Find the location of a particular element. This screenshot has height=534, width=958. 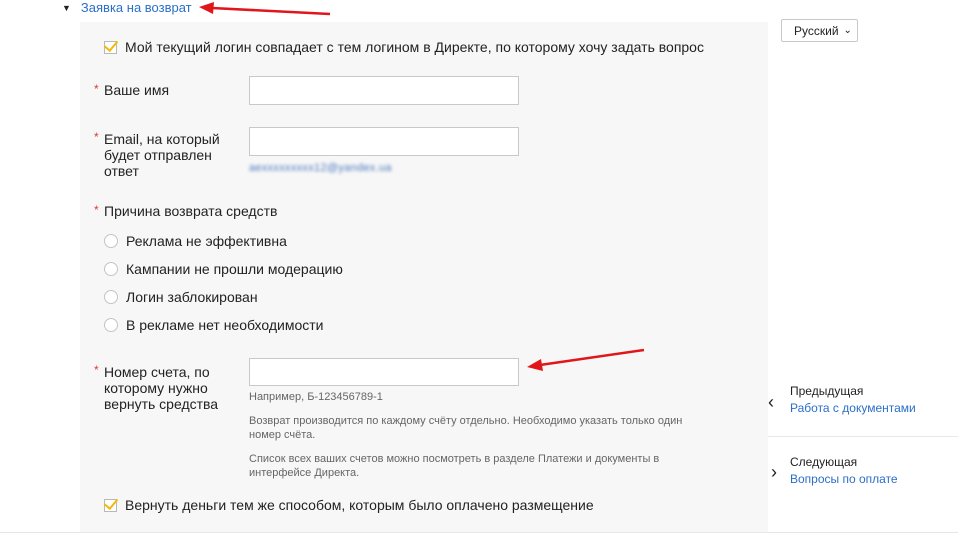

next-article-nav: Следующая Вопросы по оплате is located at coordinates (844, 471).